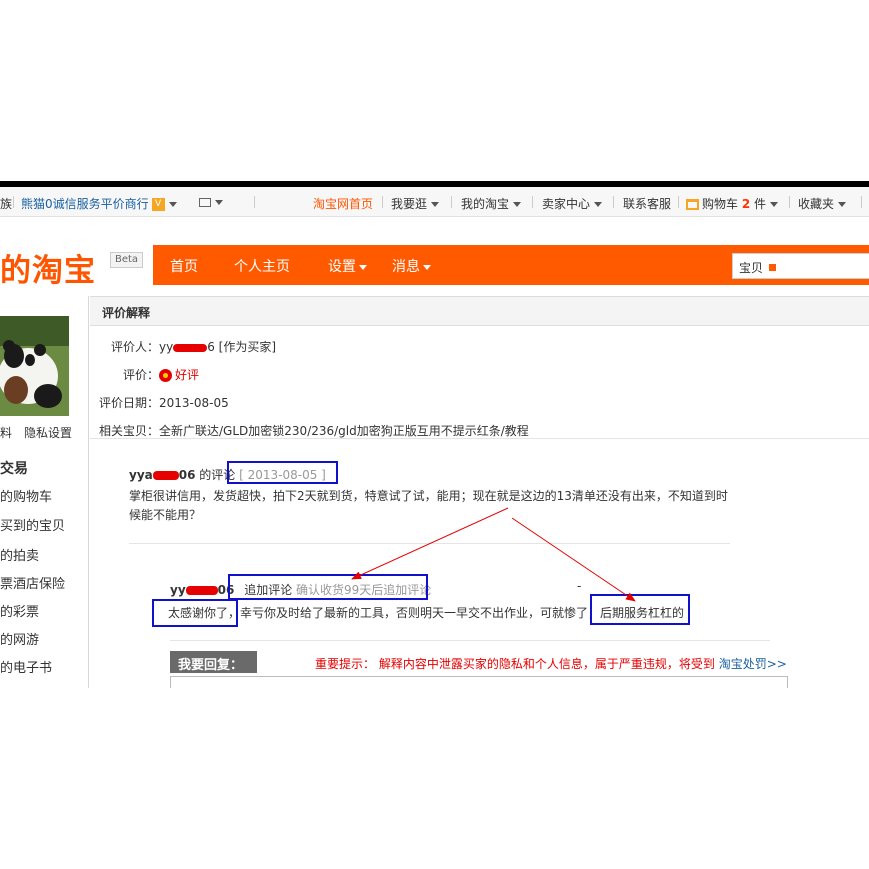  What do you see at coordinates (573, 559) in the screenshot?
I see `annotation-arrow-right` at bounding box center [573, 559].